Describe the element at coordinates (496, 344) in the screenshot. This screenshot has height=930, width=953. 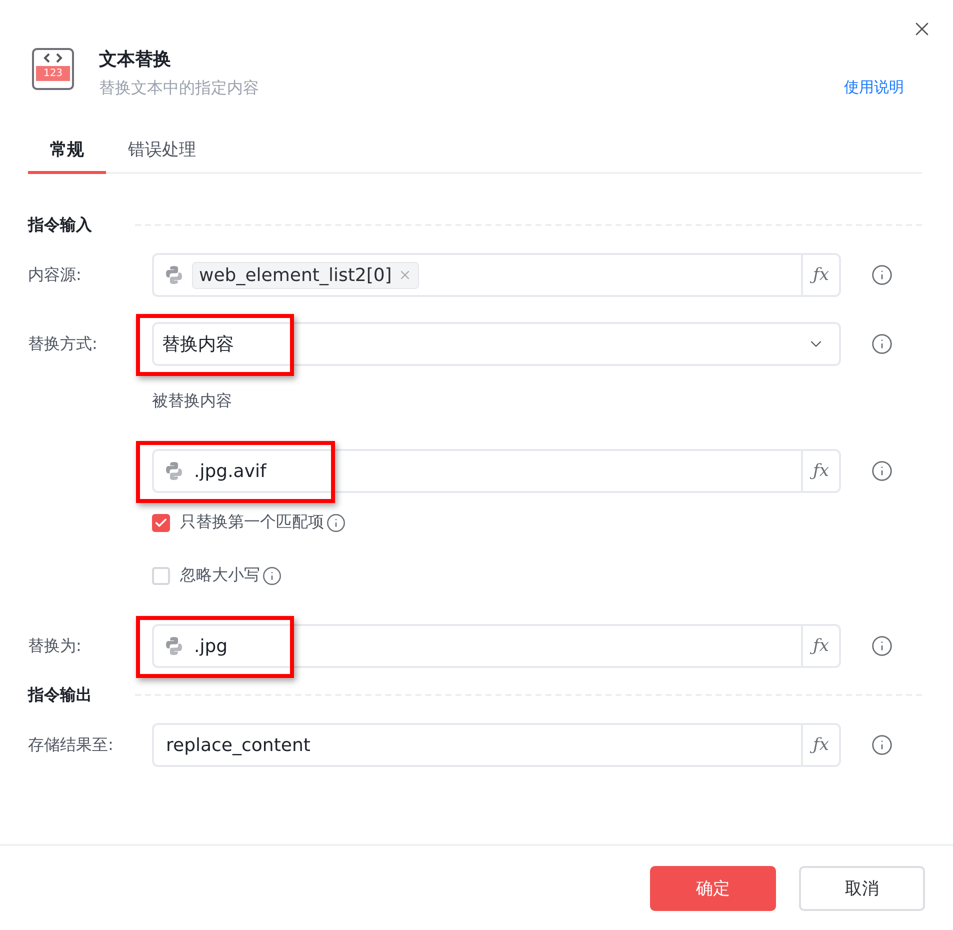
I see `replace-mode-select: 替换内容` at that location.